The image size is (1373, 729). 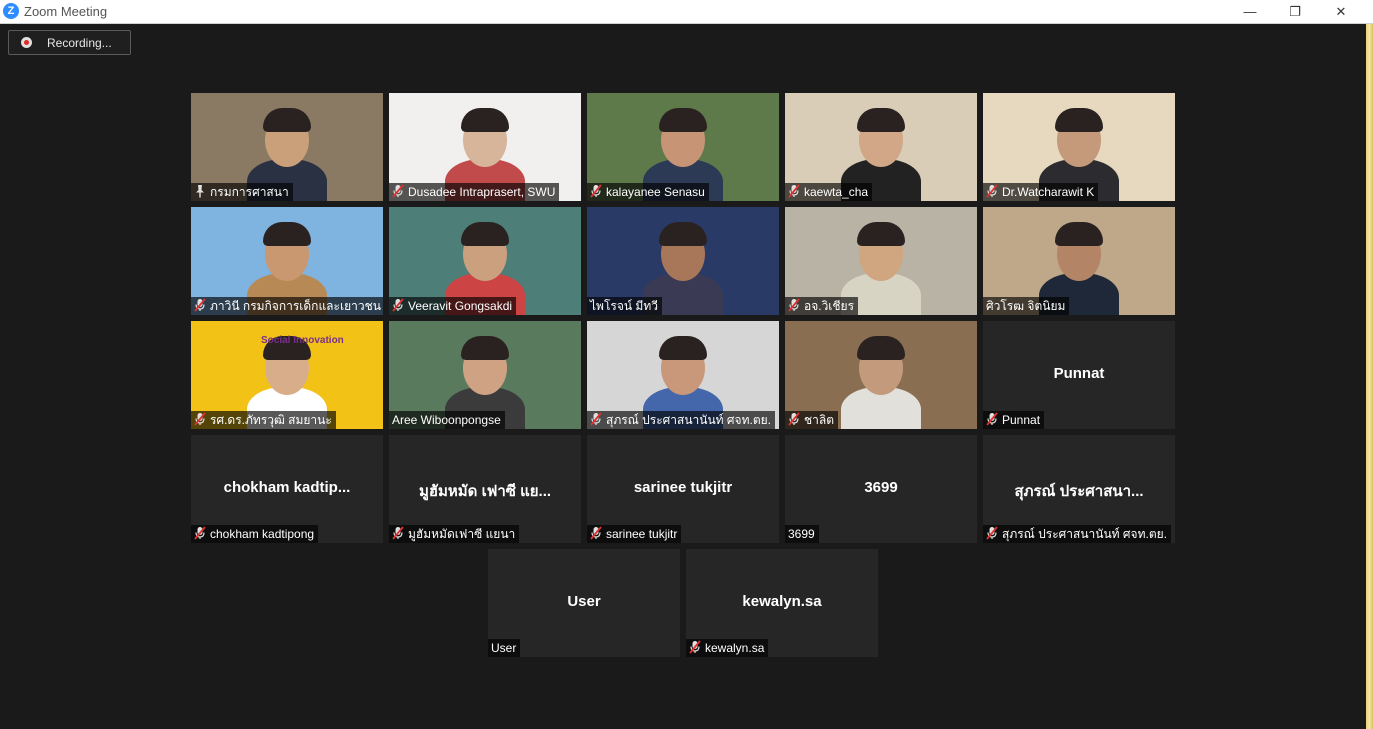 I want to click on participant-tile: Aree Wiboonpongse, so click(x=485, y=375).